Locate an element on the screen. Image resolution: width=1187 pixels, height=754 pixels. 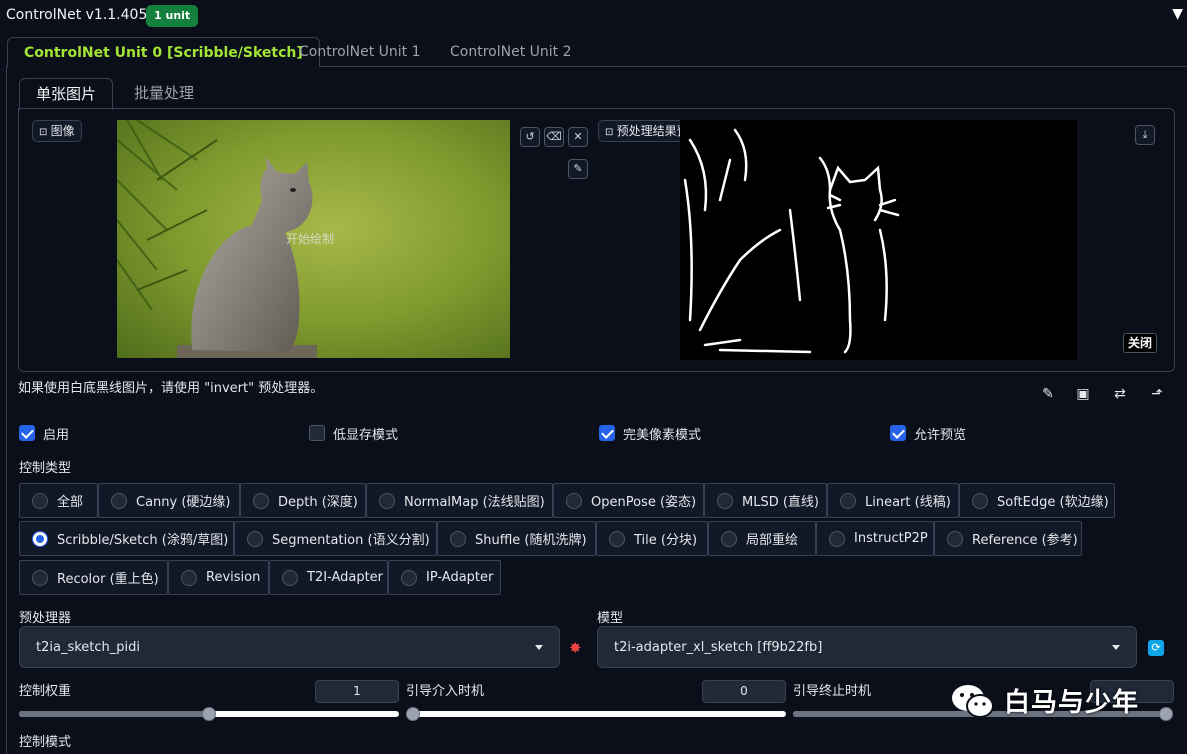
undo-icon: ↺ is located at coordinates (530, 137).